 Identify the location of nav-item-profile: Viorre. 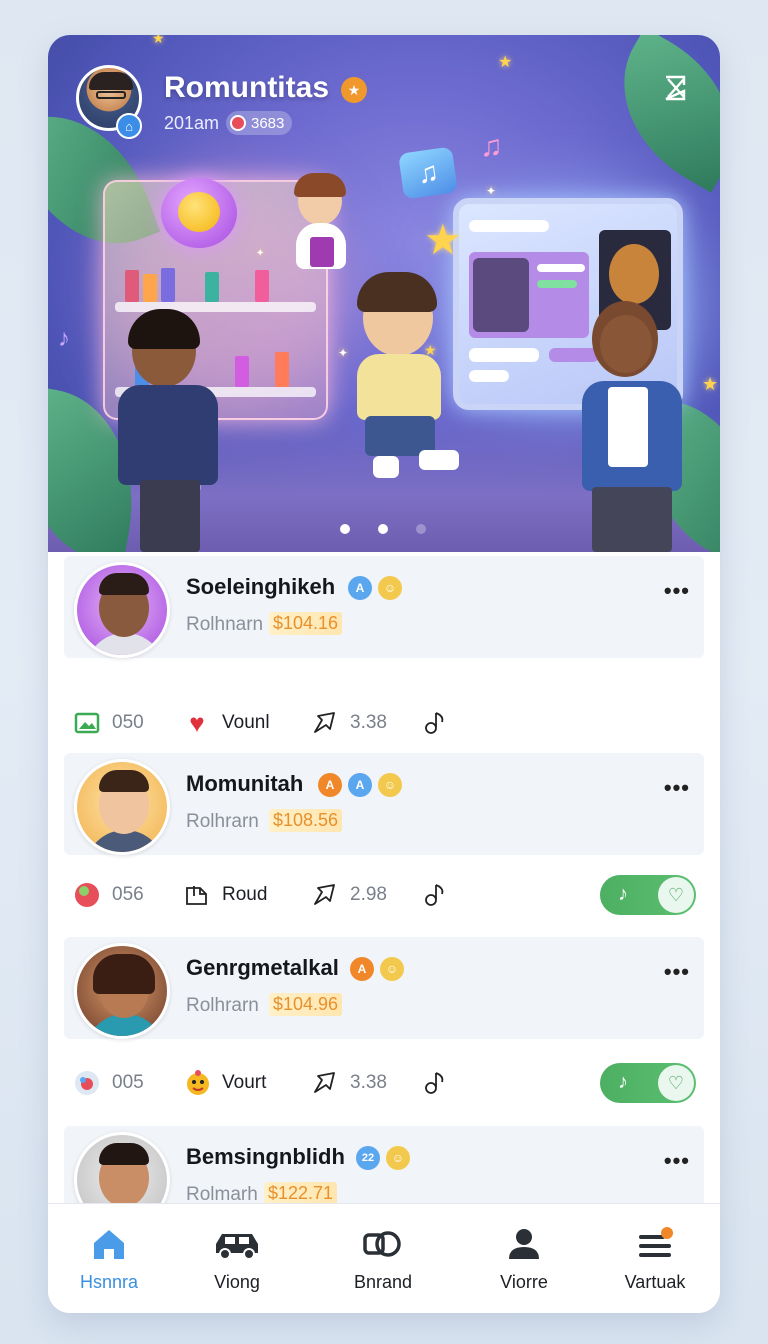
(524, 1257).